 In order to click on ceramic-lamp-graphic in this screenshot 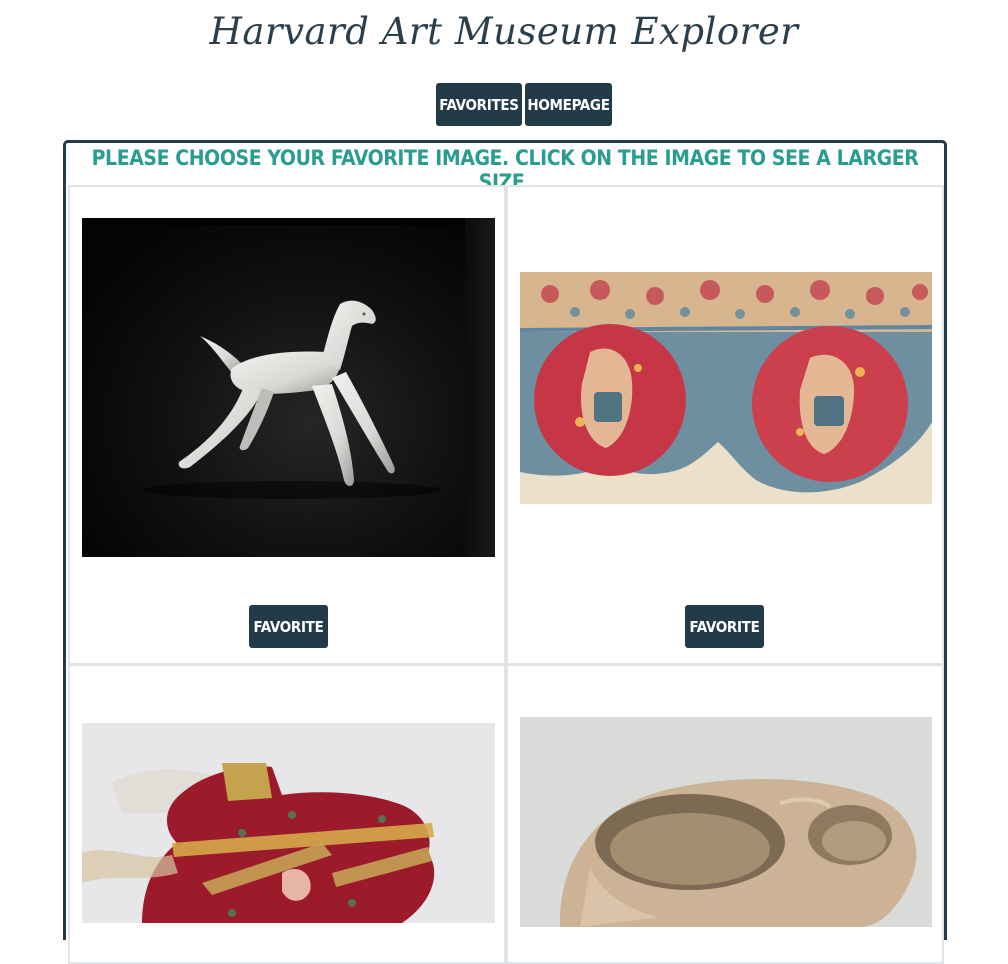, I will do `click(726, 822)`.